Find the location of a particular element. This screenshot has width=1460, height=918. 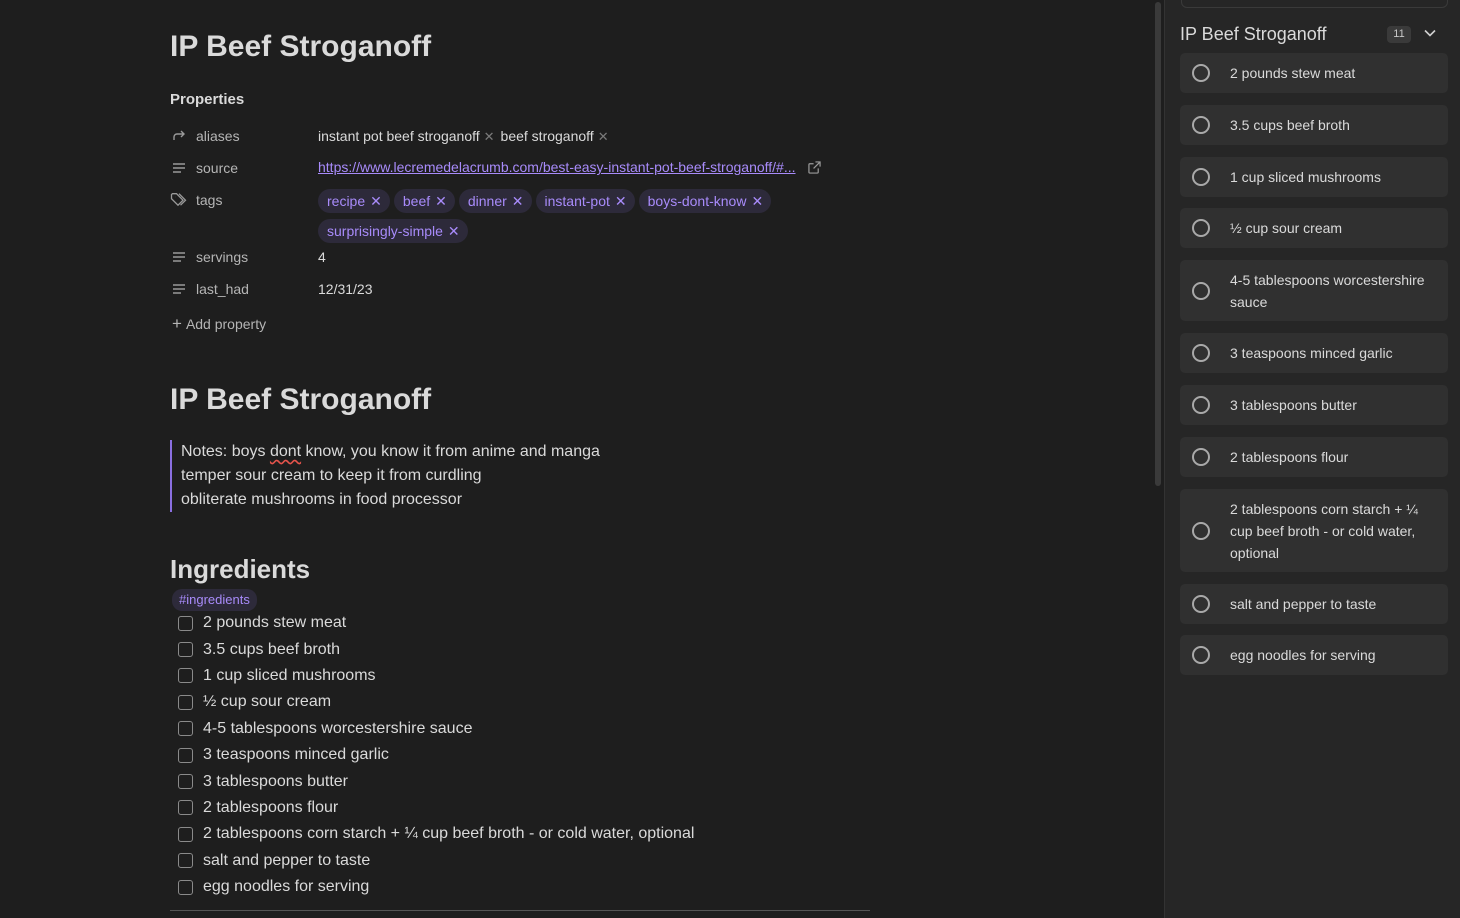

ingredients-heading: Ingredients is located at coordinates (240, 569).